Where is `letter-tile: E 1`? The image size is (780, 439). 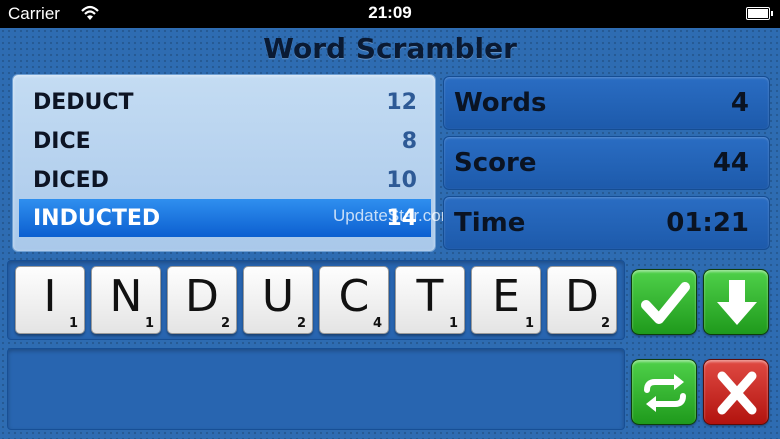
letter-tile: E 1 is located at coordinates (506, 300).